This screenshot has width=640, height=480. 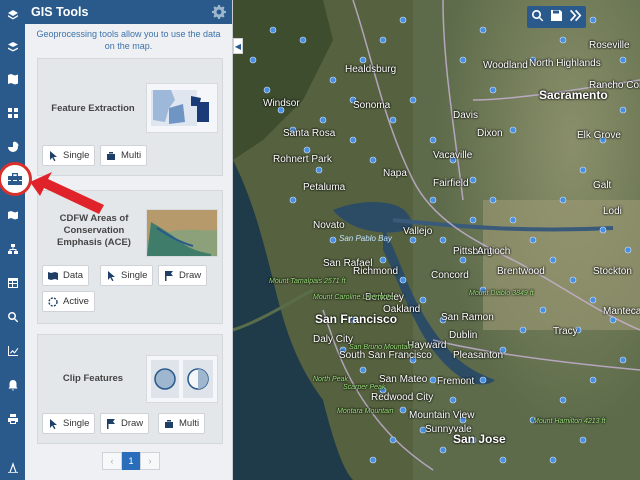 I want to click on map-label: South San Francisco, so click(x=385, y=355).